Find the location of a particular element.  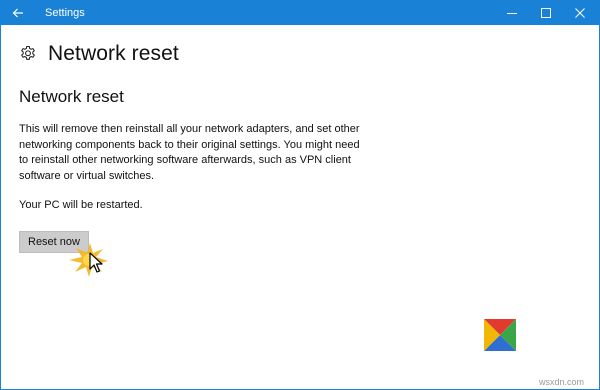

back-button is located at coordinates (18, 13).